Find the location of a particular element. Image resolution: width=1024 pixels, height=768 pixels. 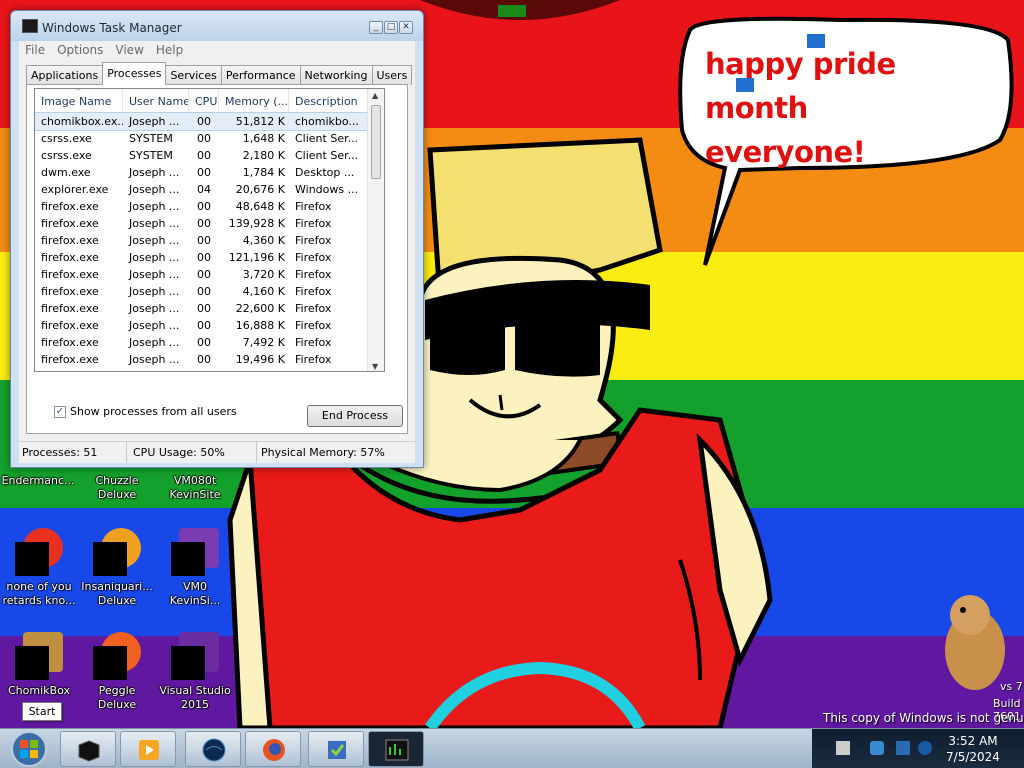

vertical-scrollbar: ▲ ▼ is located at coordinates (375, 230).